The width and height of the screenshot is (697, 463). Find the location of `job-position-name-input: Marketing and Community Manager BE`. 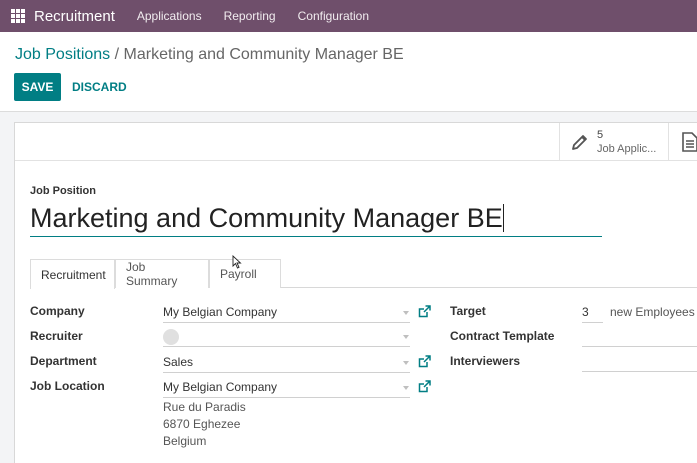

job-position-name-input: Marketing and Community Manager BE is located at coordinates (316, 218).